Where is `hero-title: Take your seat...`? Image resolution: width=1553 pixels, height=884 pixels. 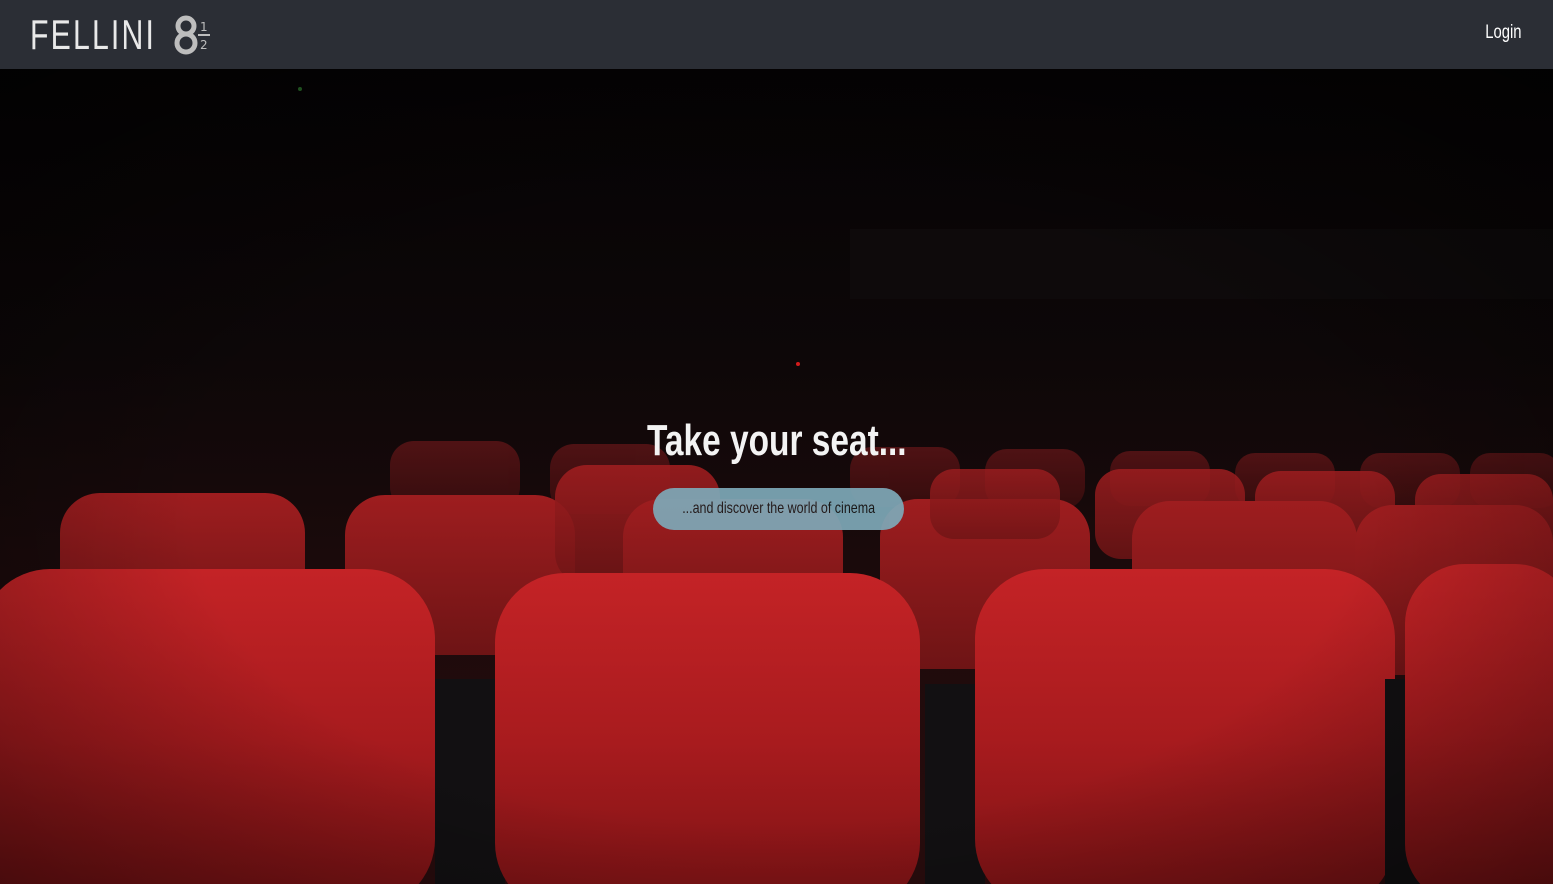
hero-title: Take your seat... is located at coordinates (776, 440).